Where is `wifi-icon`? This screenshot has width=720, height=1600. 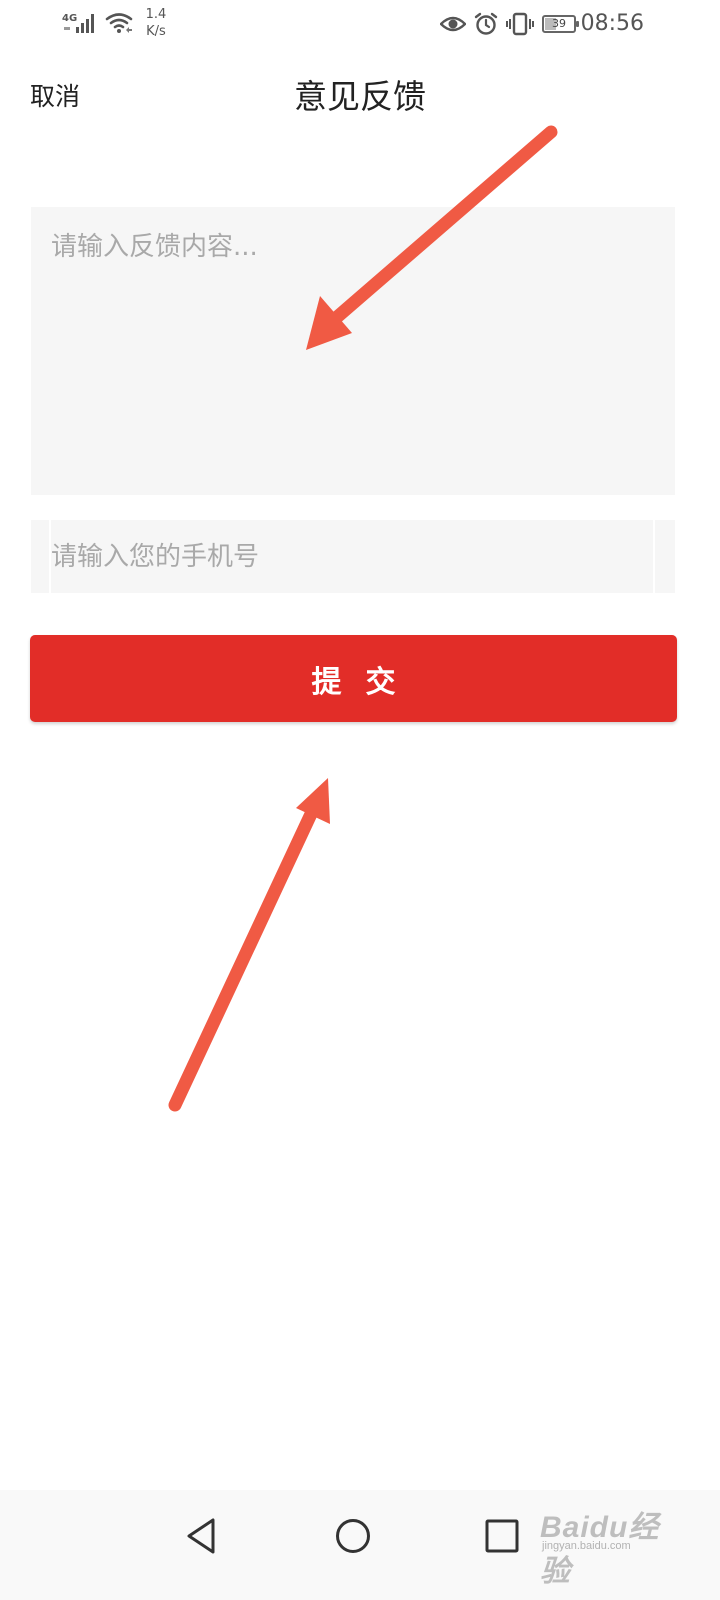
wifi-icon is located at coordinates (119, 23).